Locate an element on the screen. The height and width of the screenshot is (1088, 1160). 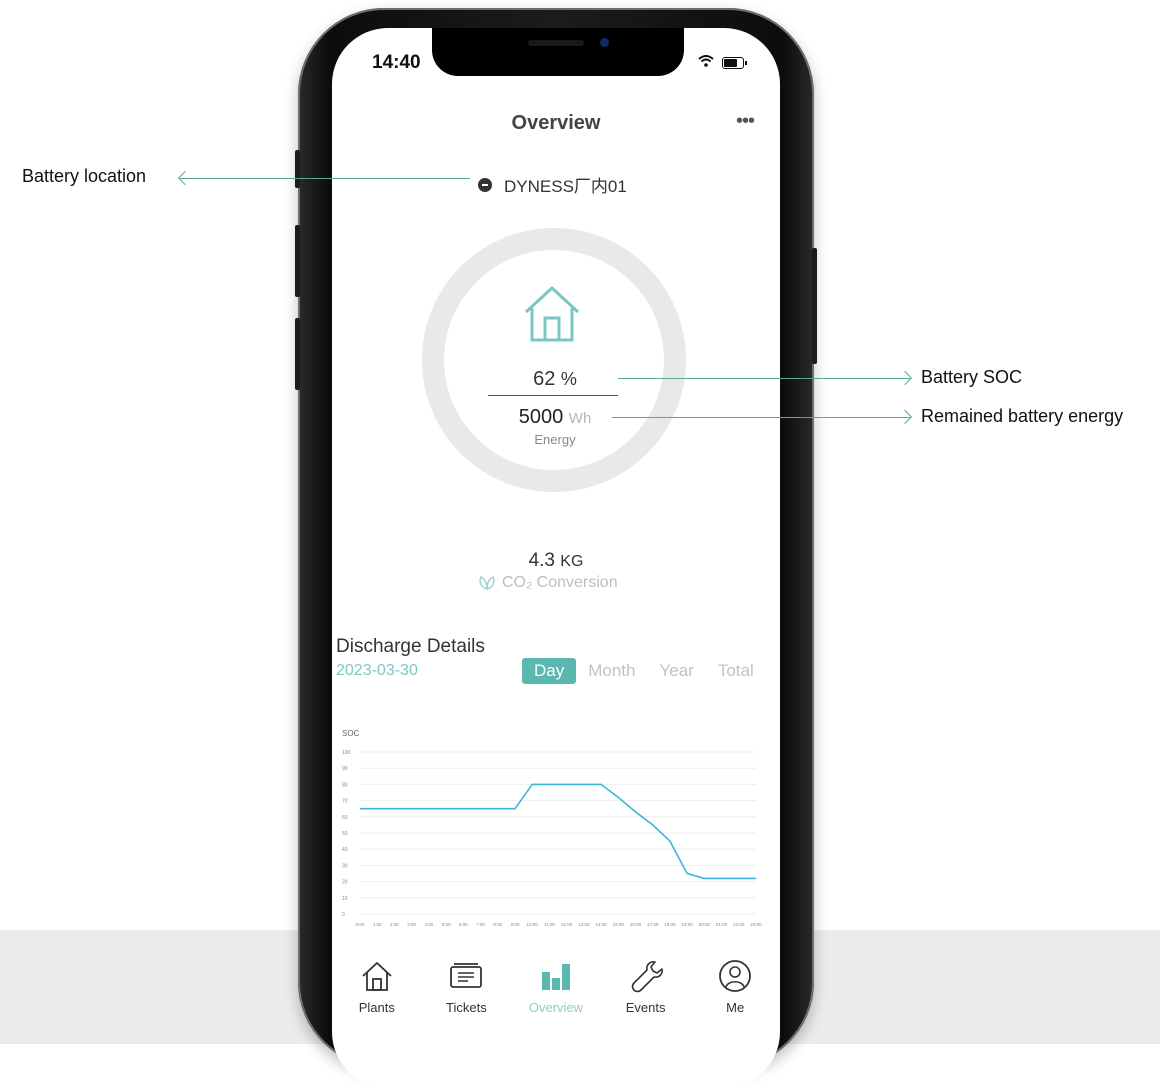
status-time: 14:40 is located at coordinates (396, 63).